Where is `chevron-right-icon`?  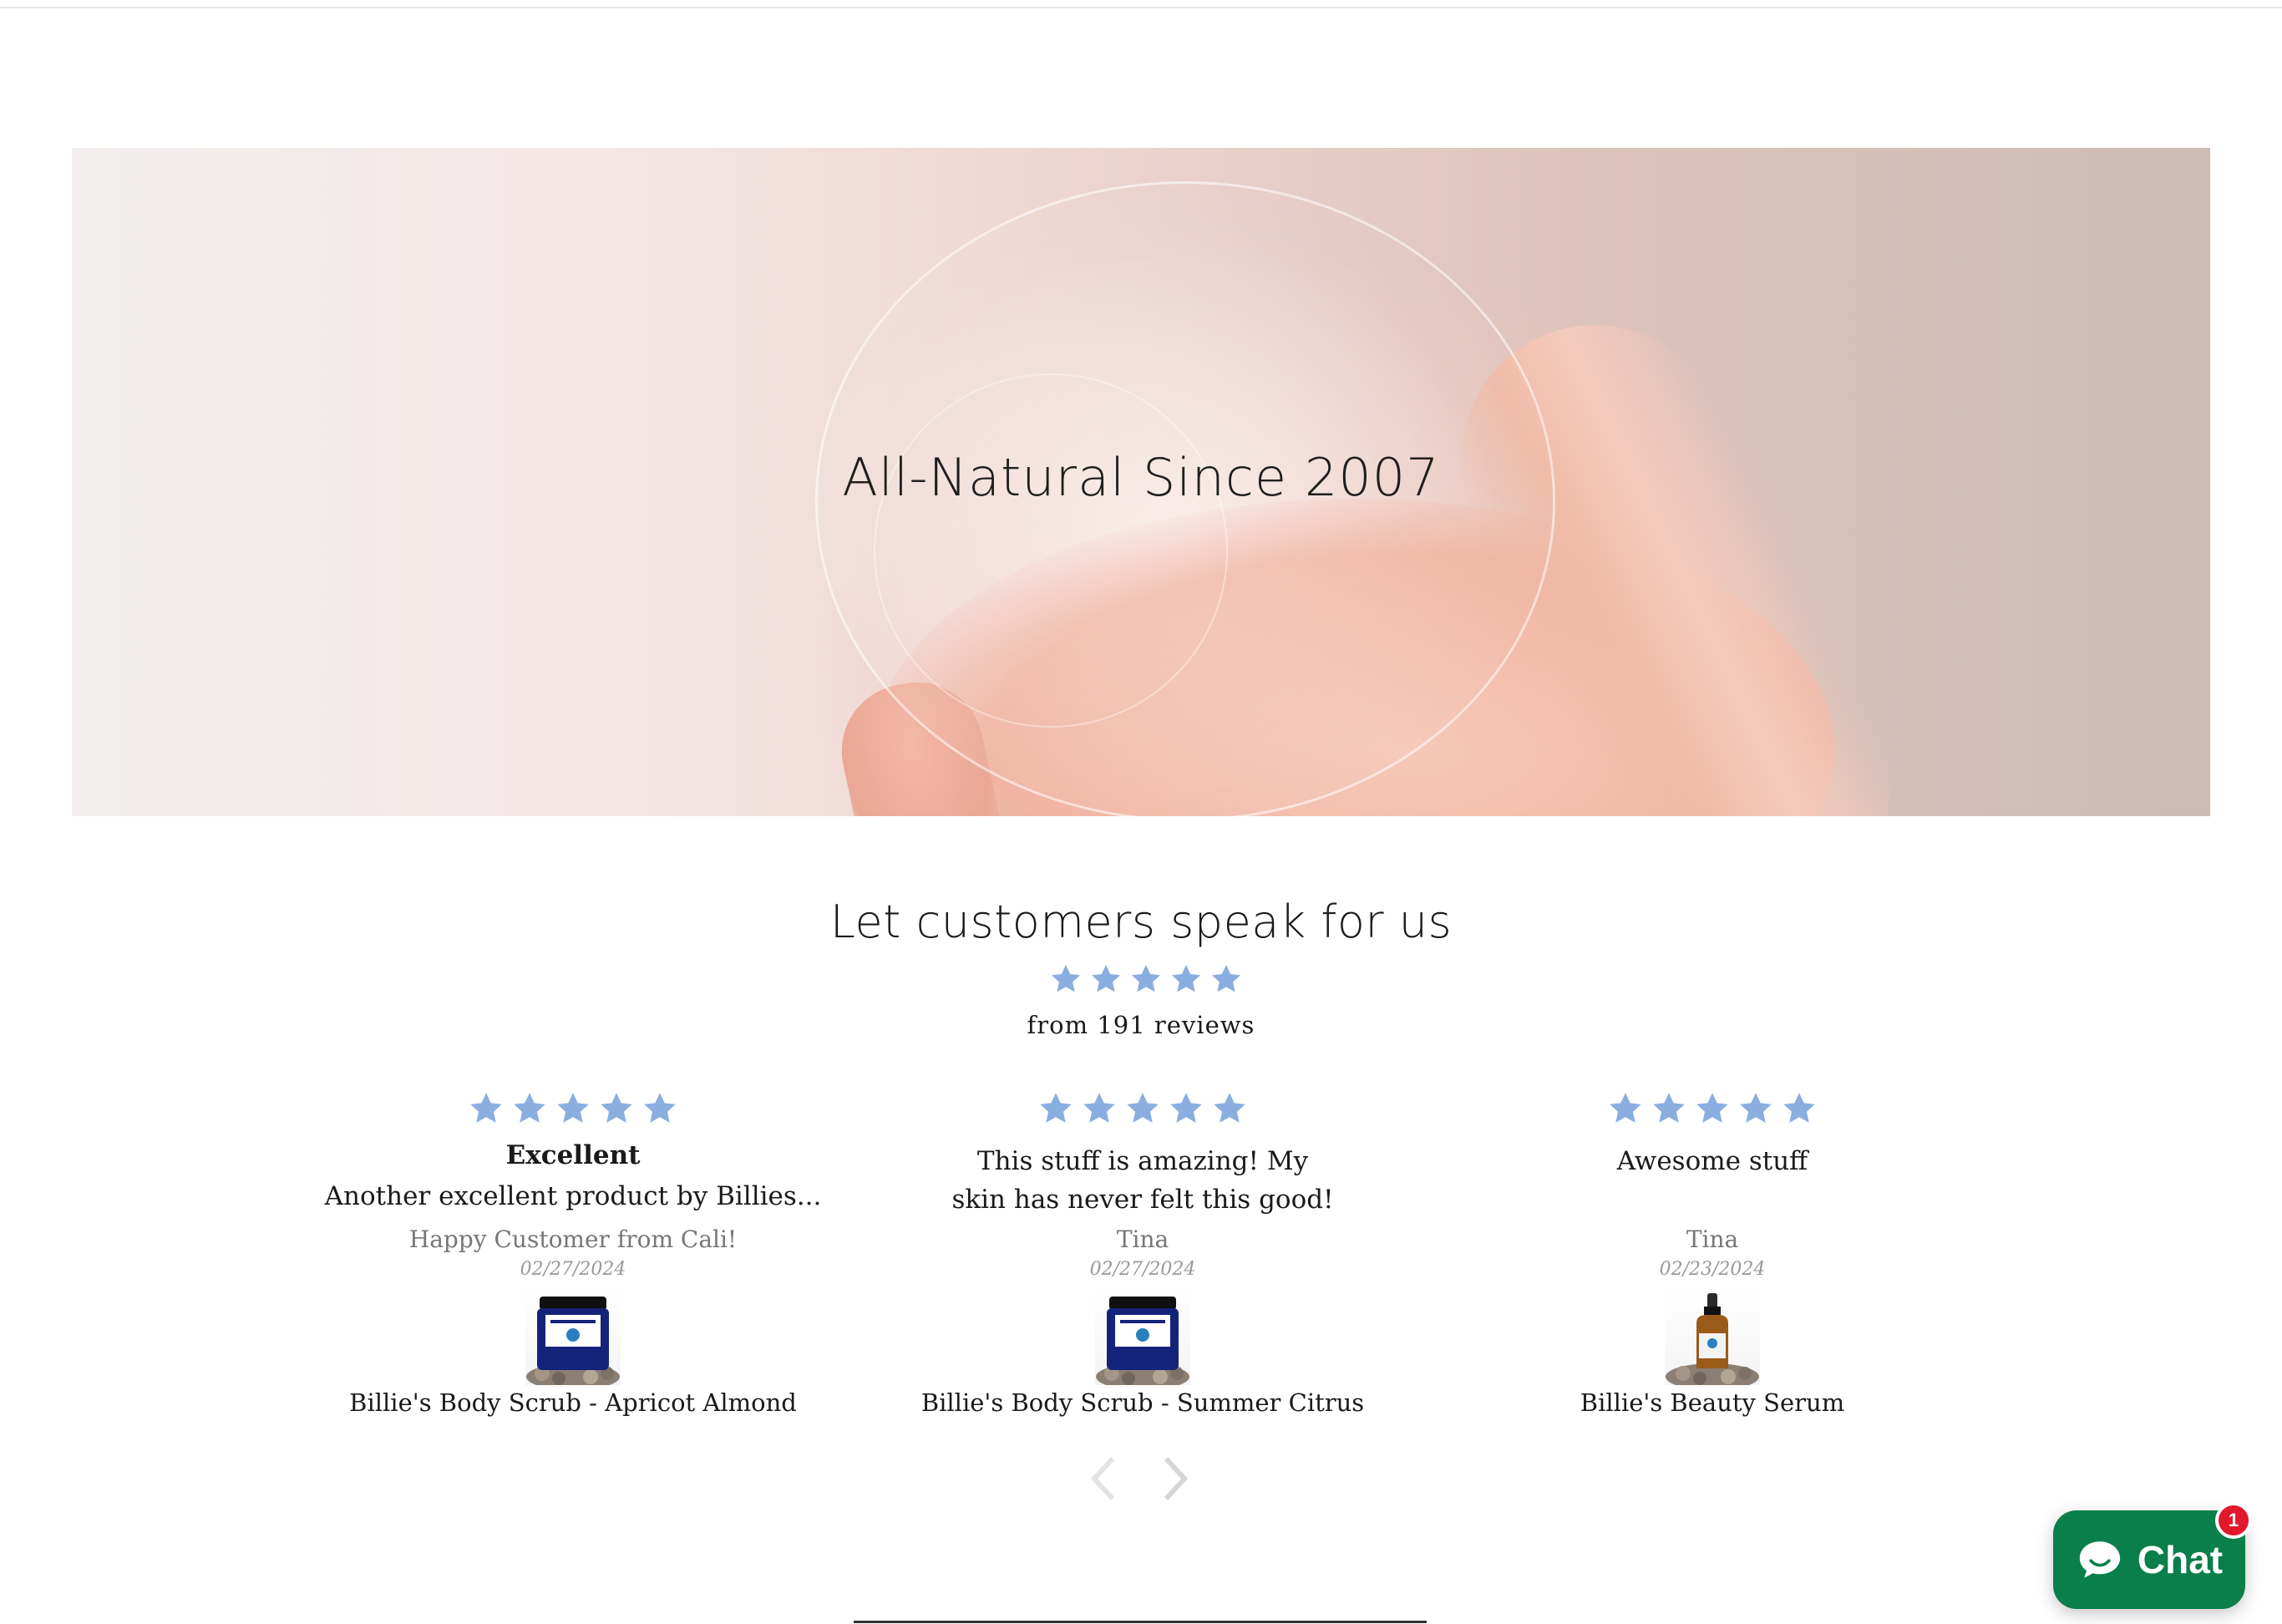
chevron-right-icon is located at coordinates (1174, 1479).